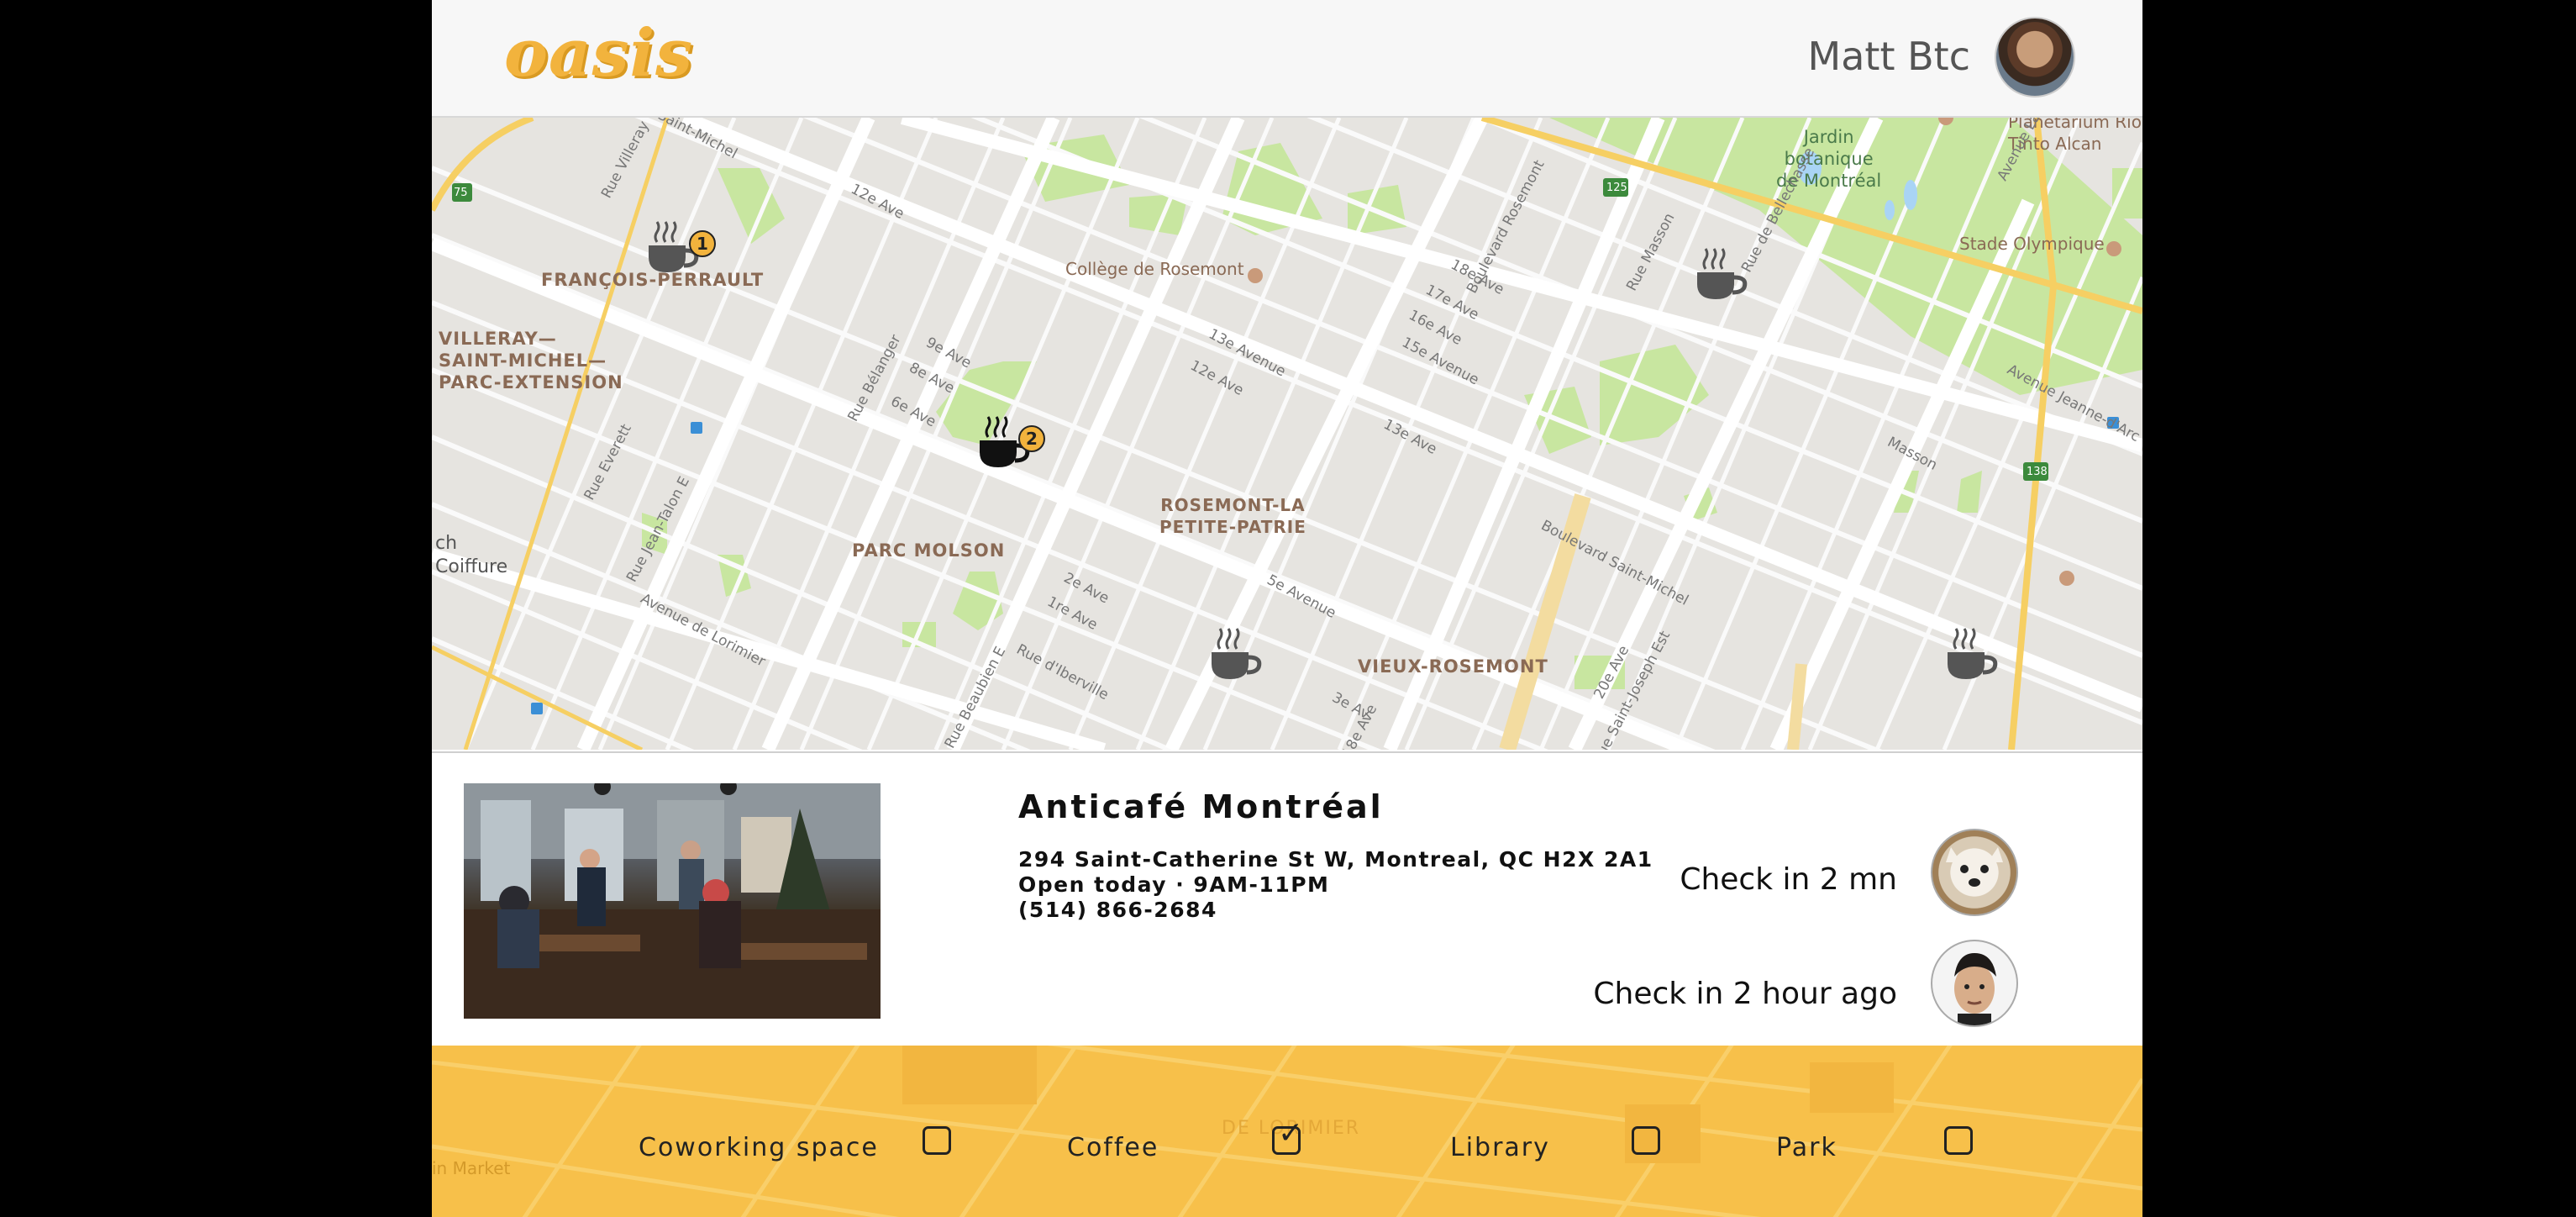 This screenshot has height=1217, width=2576. What do you see at coordinates (1201, 806) in the screenshot?
I see `place-name: Anticafé Montréal` at bounding box center [1201, 806].